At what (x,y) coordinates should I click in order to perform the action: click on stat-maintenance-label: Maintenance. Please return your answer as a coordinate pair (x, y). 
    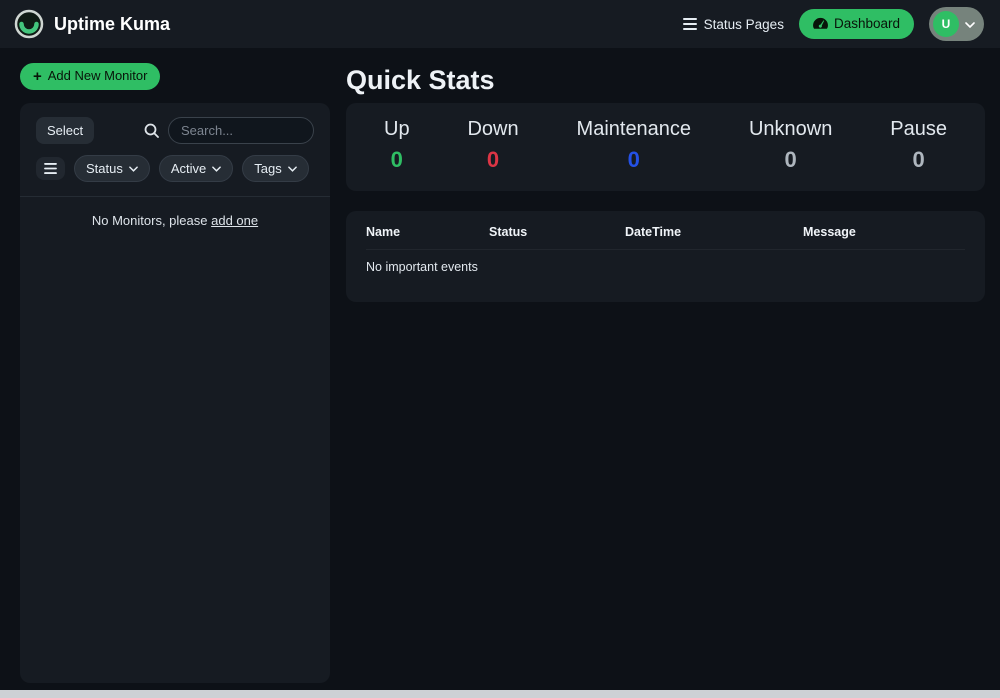
    Looking at the image, I should click on (634, 129).